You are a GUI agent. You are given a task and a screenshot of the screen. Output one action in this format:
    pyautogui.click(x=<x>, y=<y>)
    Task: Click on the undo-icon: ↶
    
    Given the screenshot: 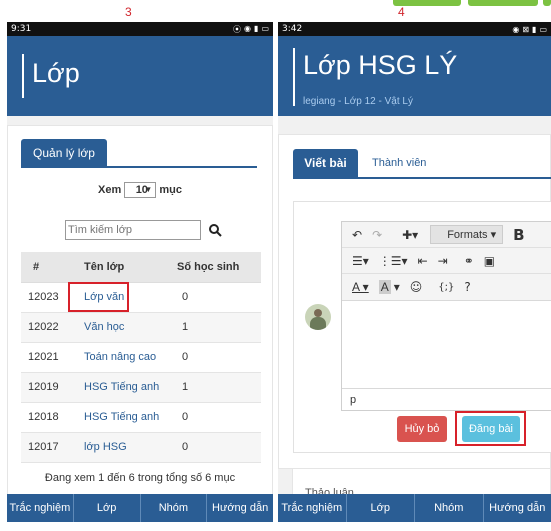 What is the action you would take?
    pyautogui.click(x=357, y=235)
    